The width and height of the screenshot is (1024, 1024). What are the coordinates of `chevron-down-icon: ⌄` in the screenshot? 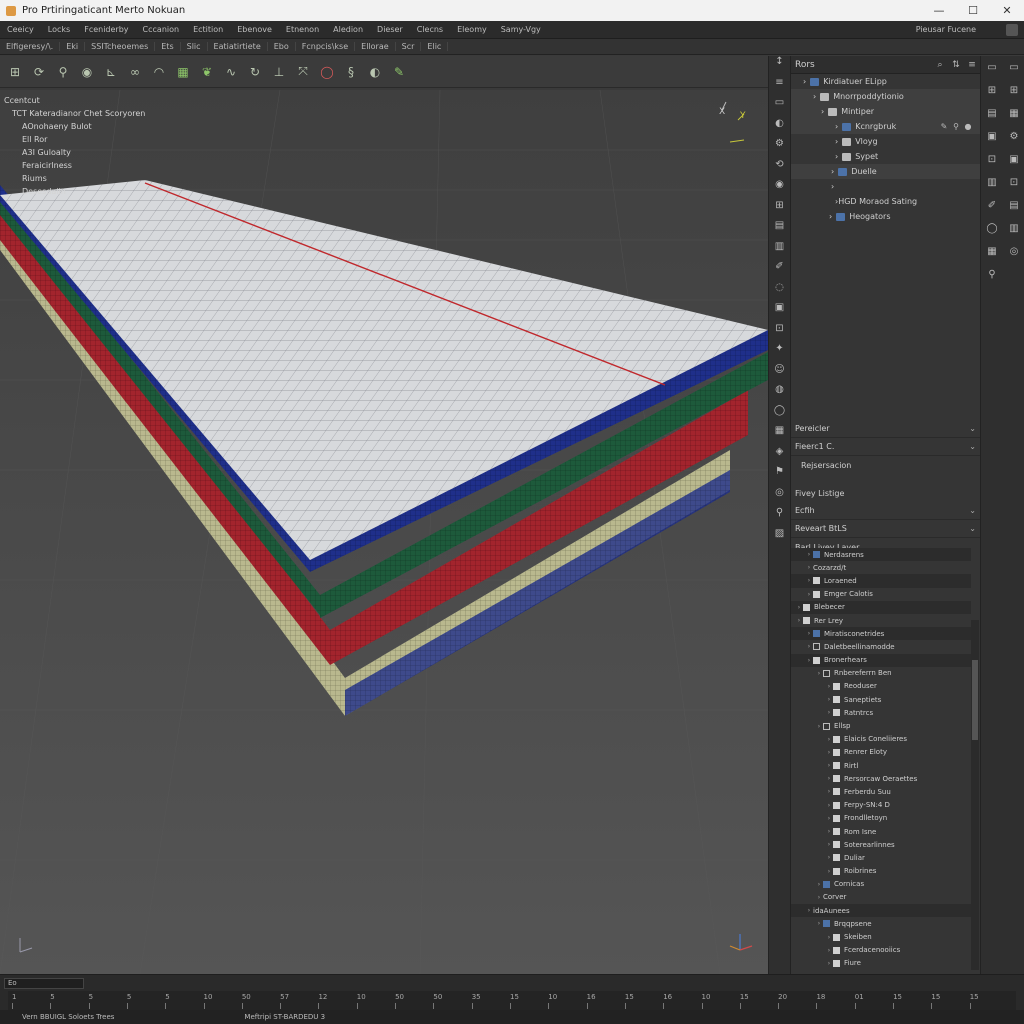 It's located at (972, 446).